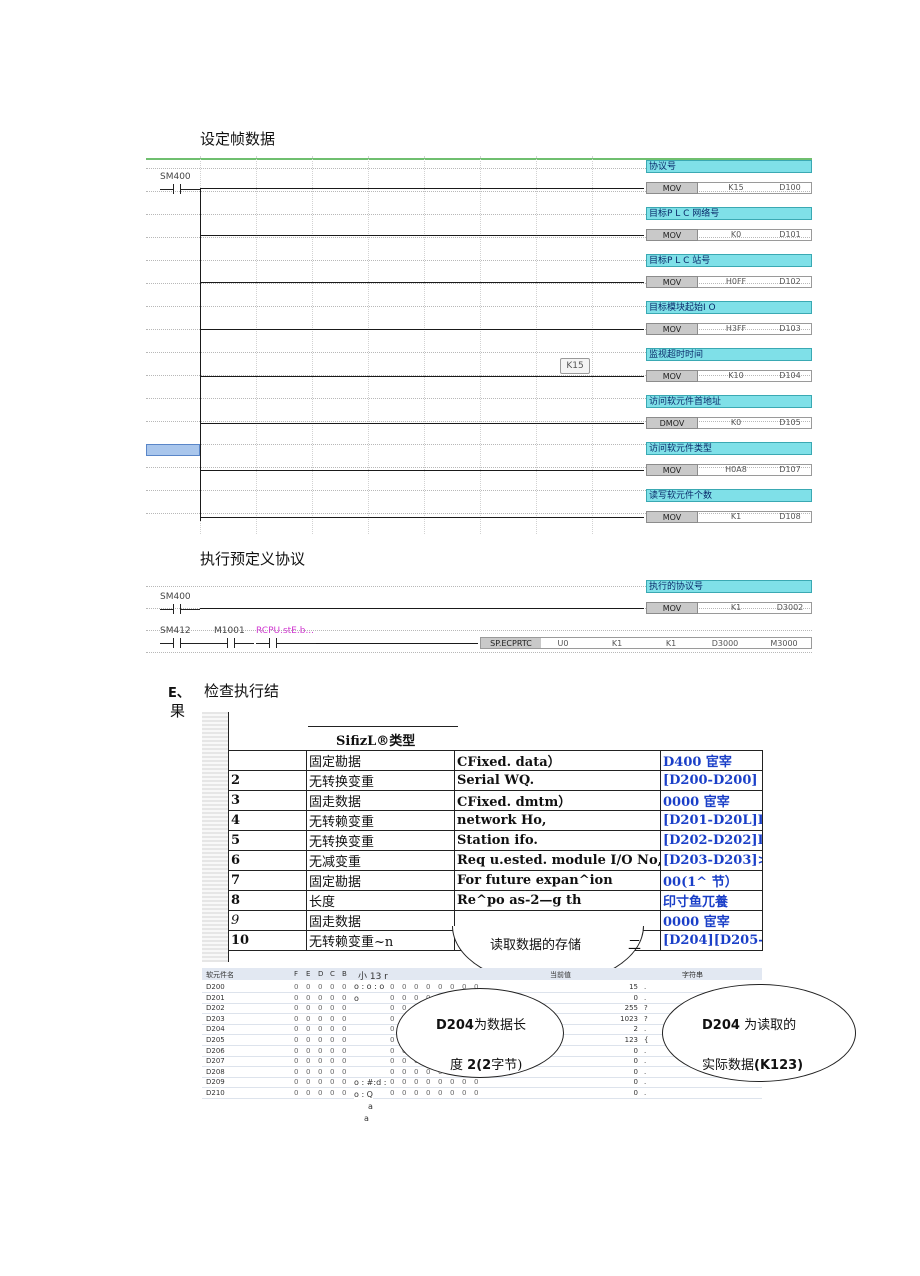  I want to click on comment-protocol-no: 执行的协议号, so click(729, 586).